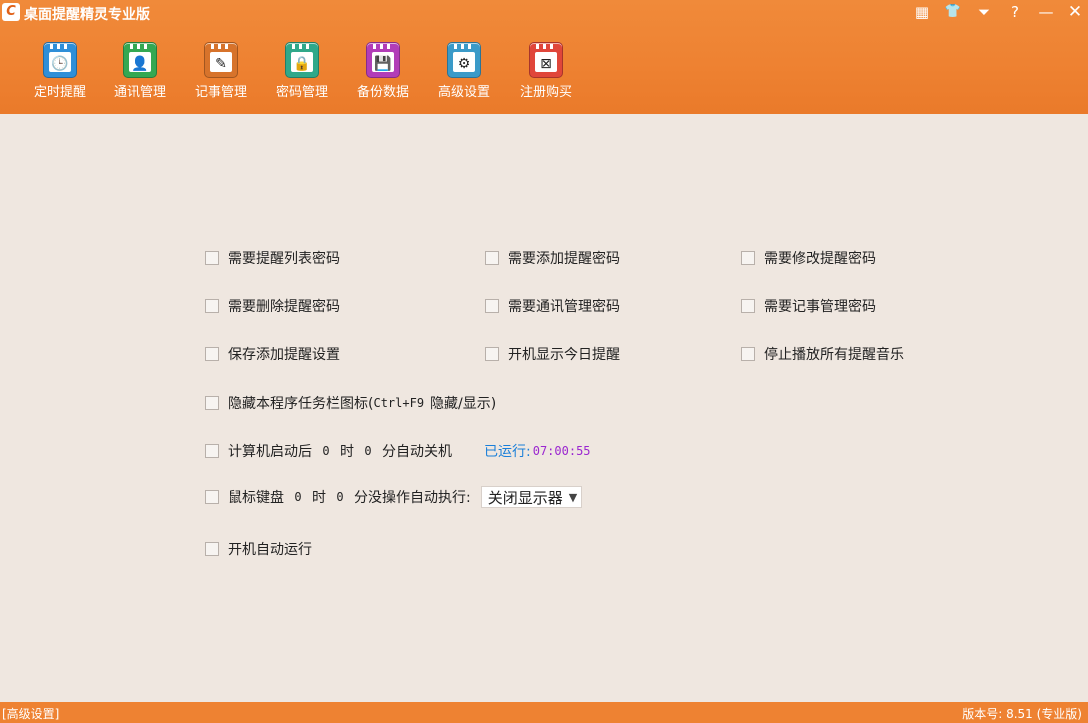 Image resolution: width=1088 pixels, height=723 pixels. I want to click on alarm-clock-icon: 🕒, so click(60, 60).